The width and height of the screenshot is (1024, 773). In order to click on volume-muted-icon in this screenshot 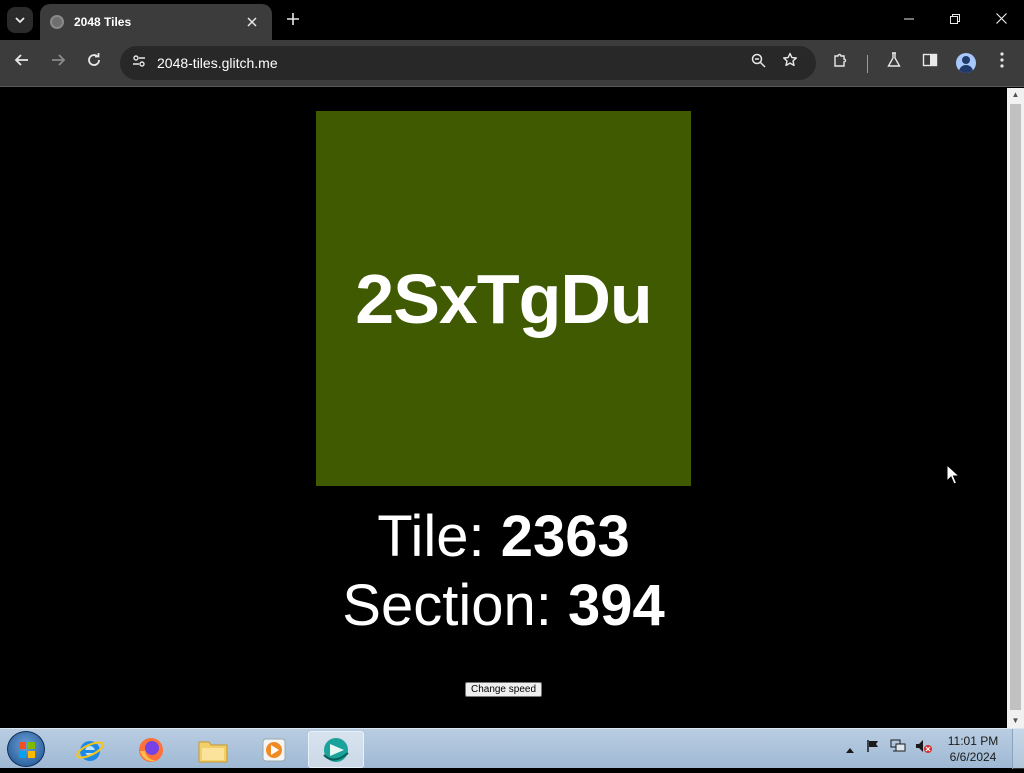, I will do `click(924, 749)`.